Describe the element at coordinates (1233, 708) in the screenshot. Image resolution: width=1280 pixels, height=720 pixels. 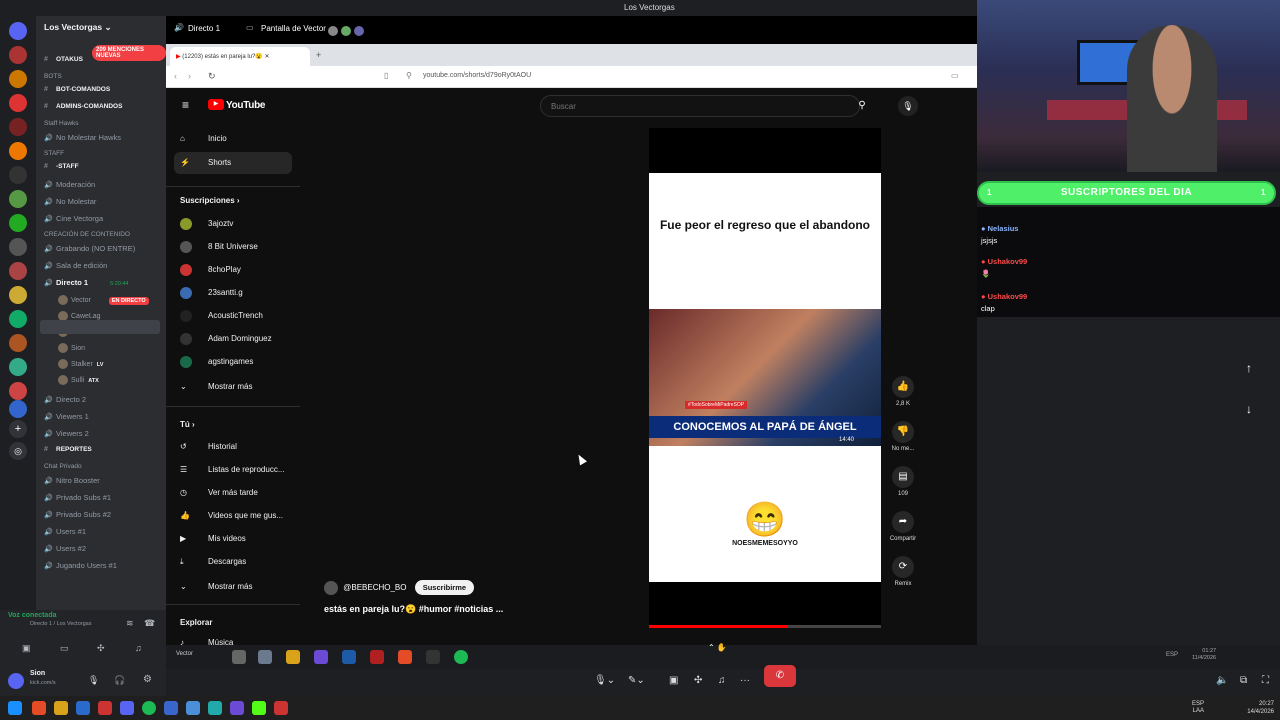
I see `system-tray: ESP LAA 20:27 14/4/2026` at that location.